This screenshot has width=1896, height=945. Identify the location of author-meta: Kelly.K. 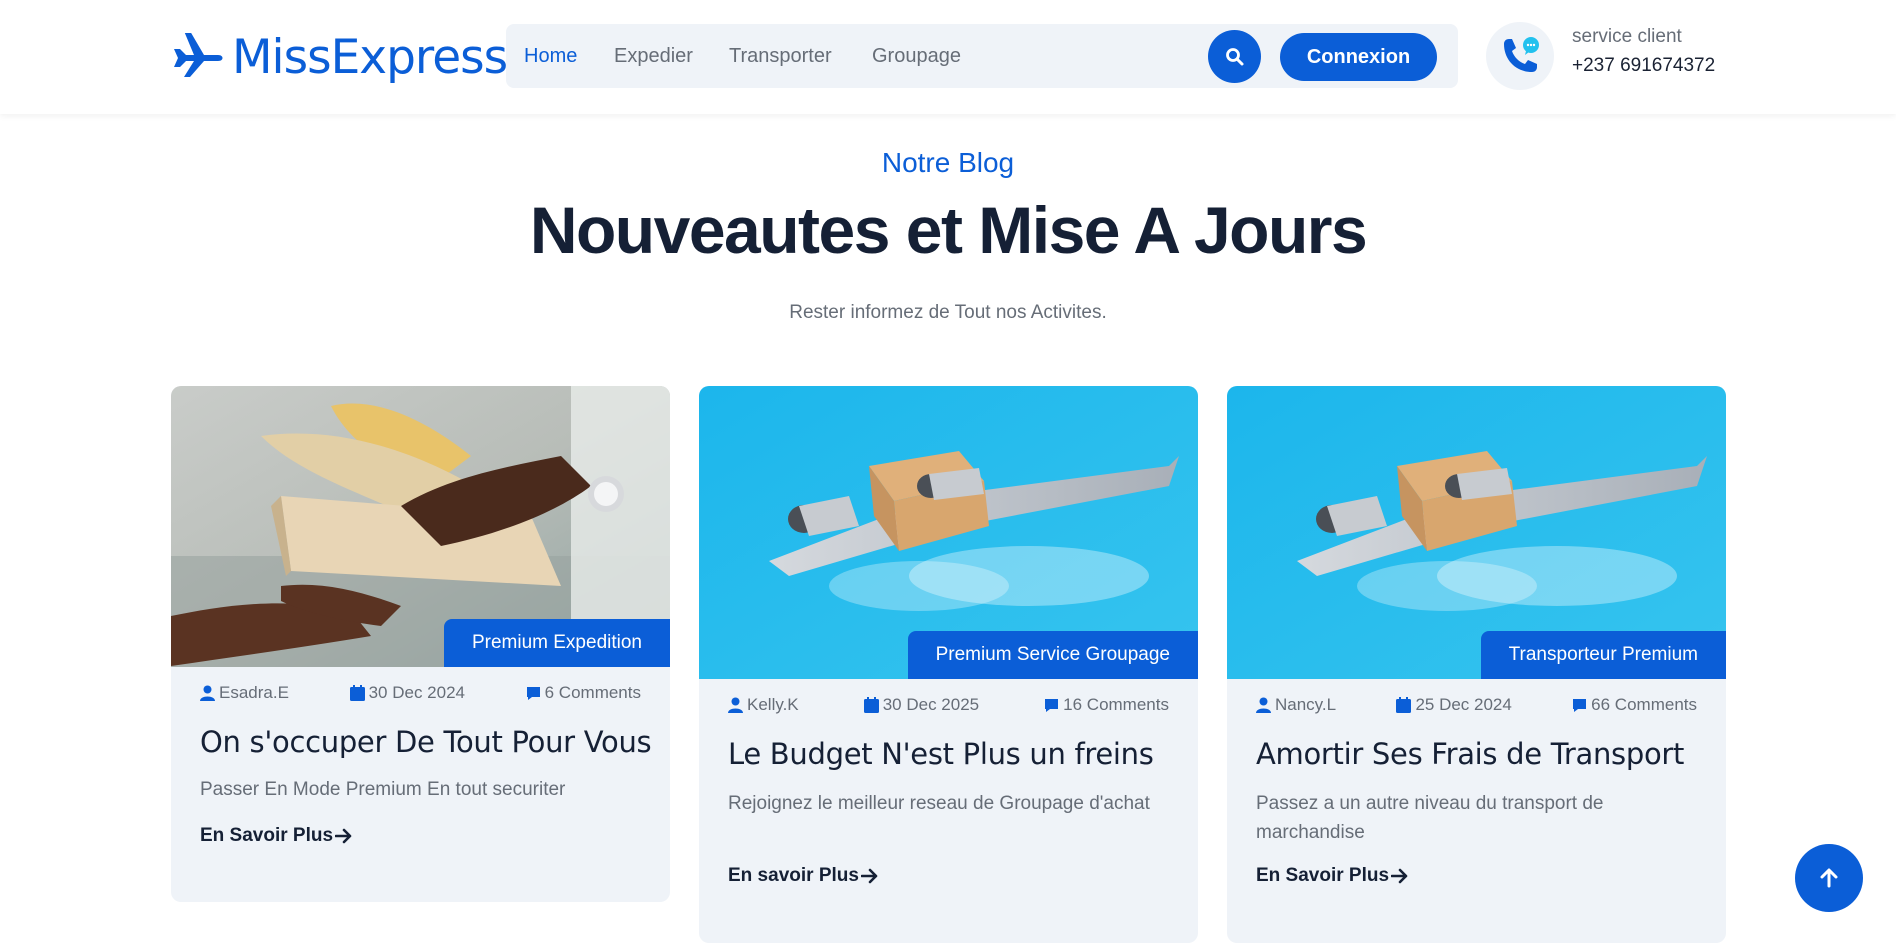
(763, 705).